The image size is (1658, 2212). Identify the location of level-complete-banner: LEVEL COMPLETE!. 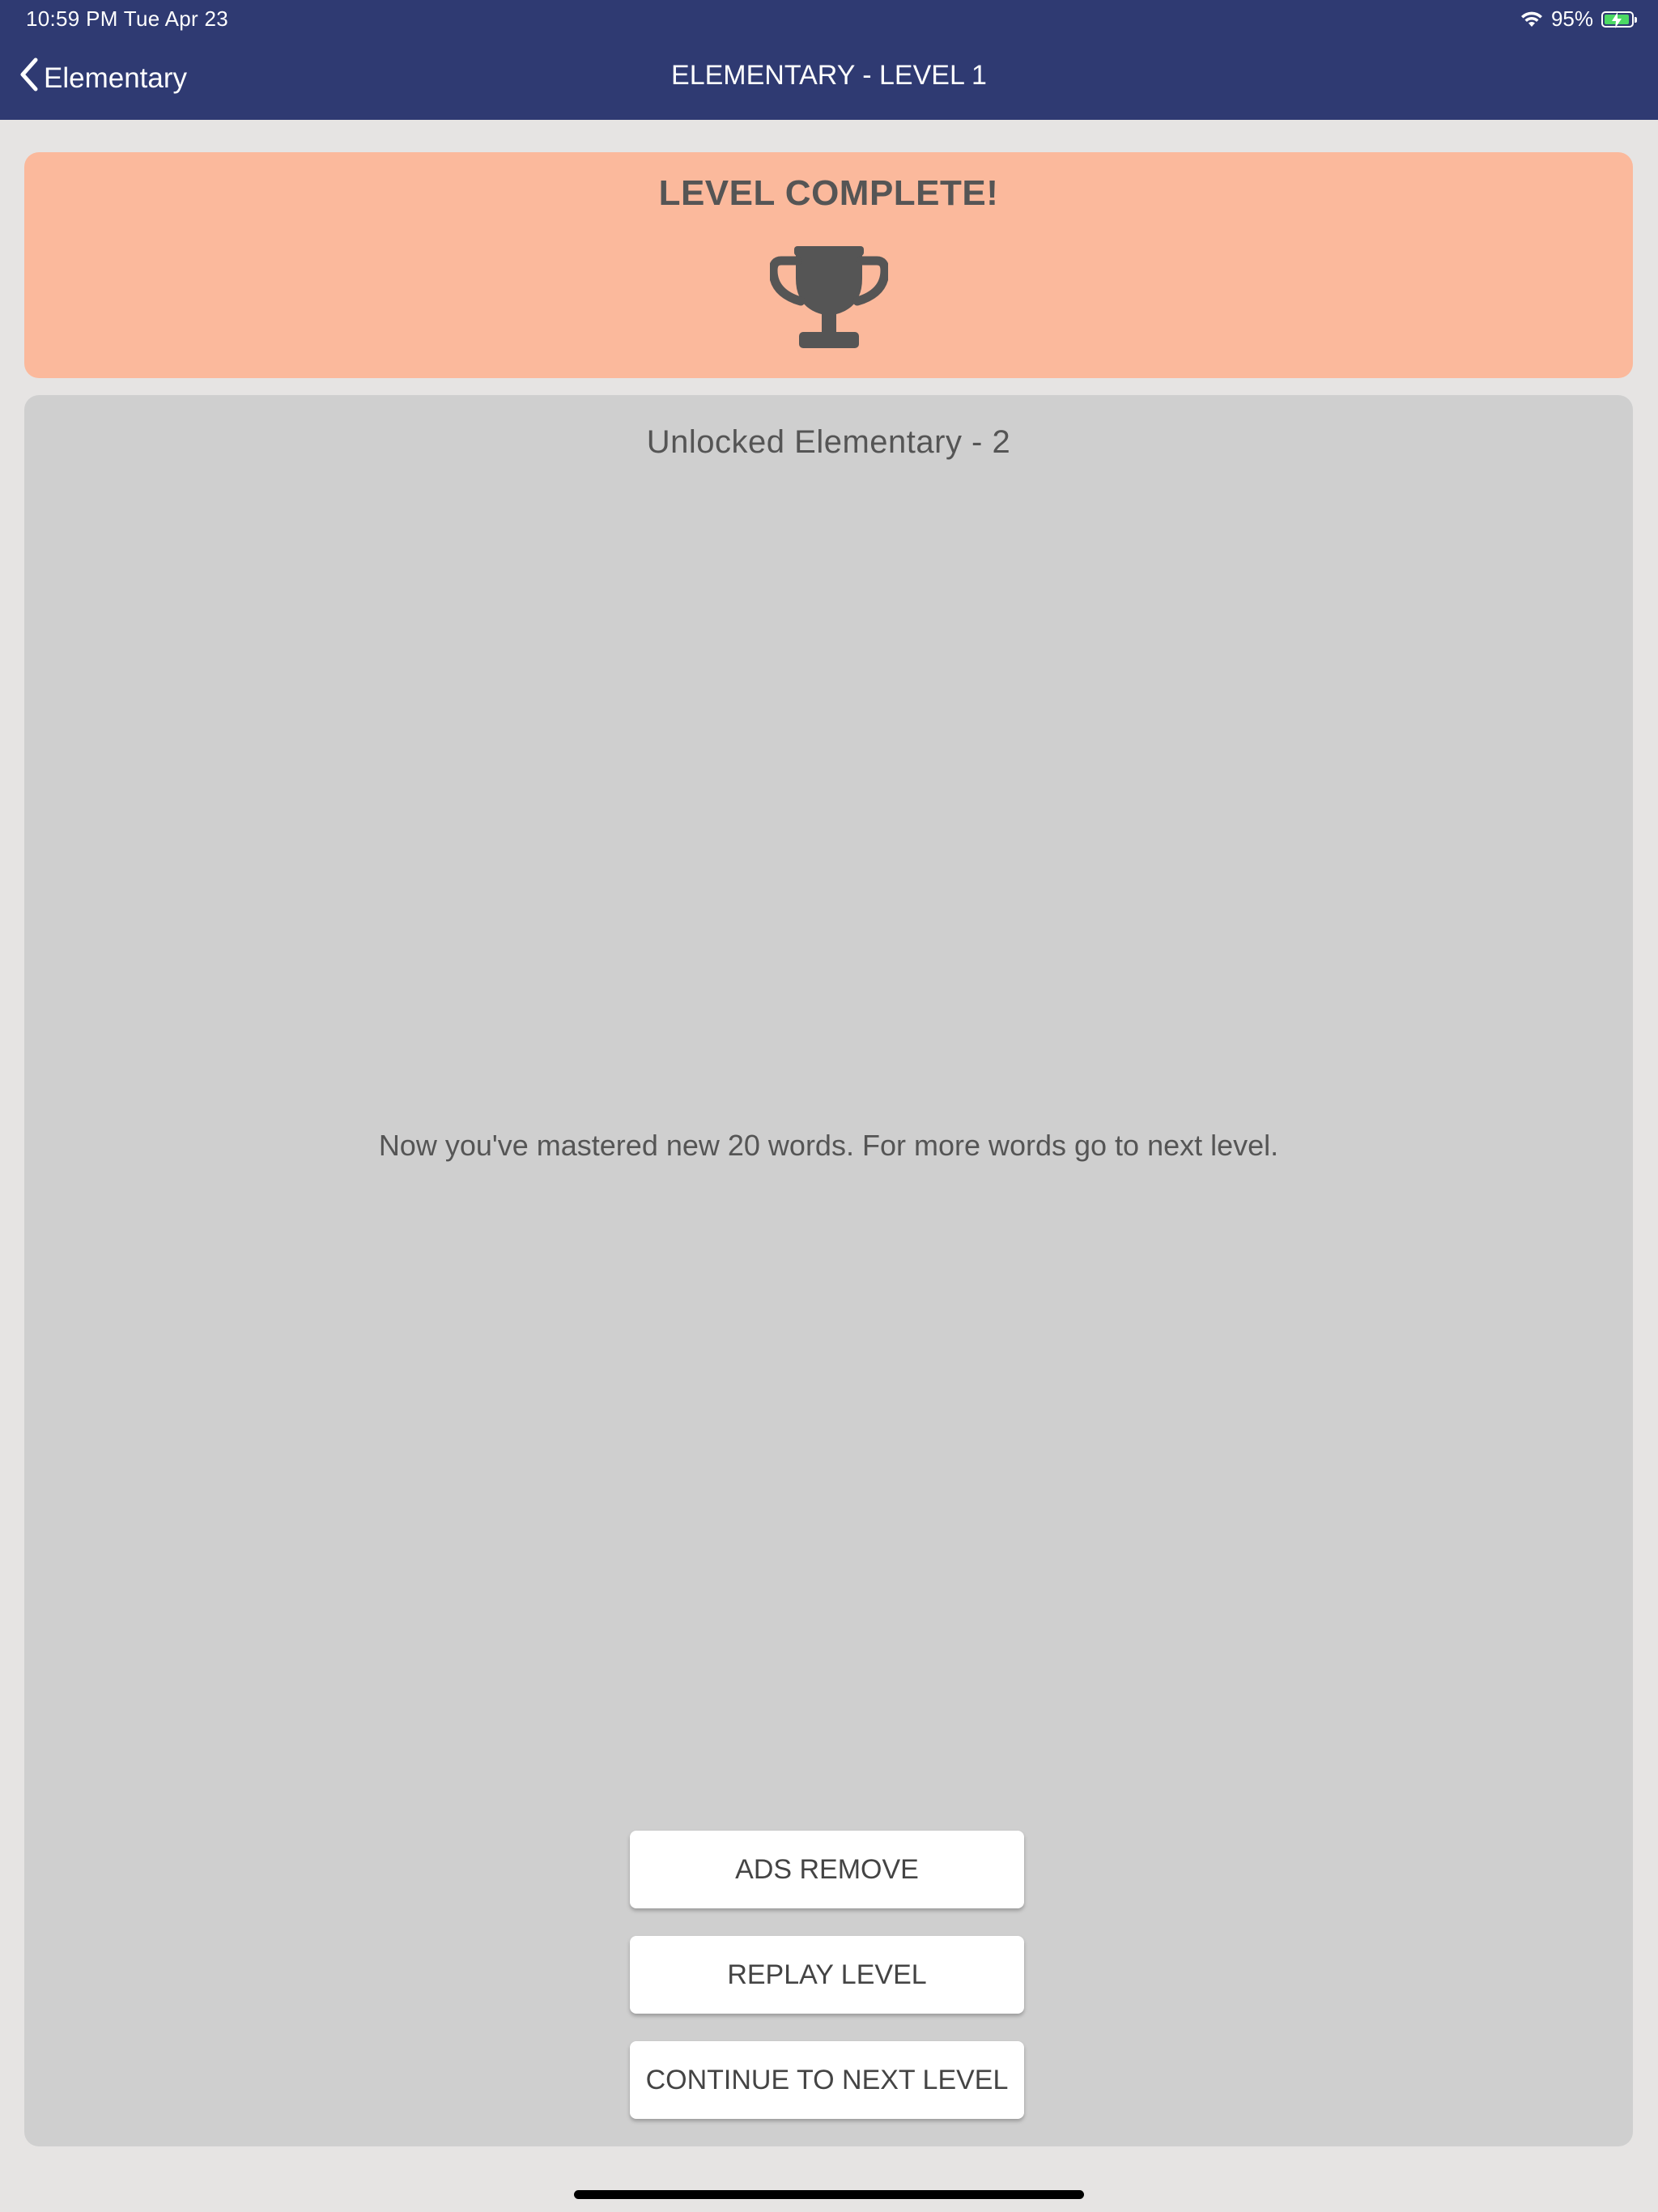
(828, 265).